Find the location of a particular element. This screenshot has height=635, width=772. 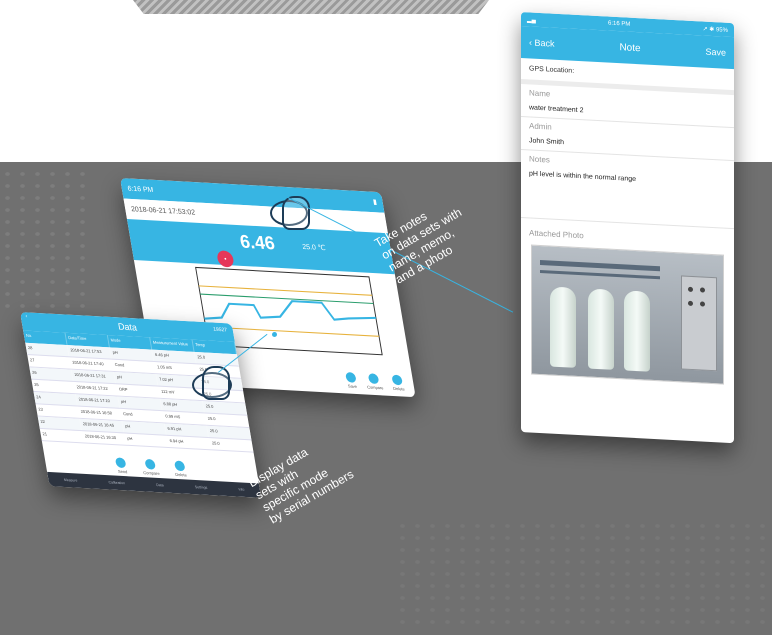

hand-pointer-icon is located at coordinates (216, 383).